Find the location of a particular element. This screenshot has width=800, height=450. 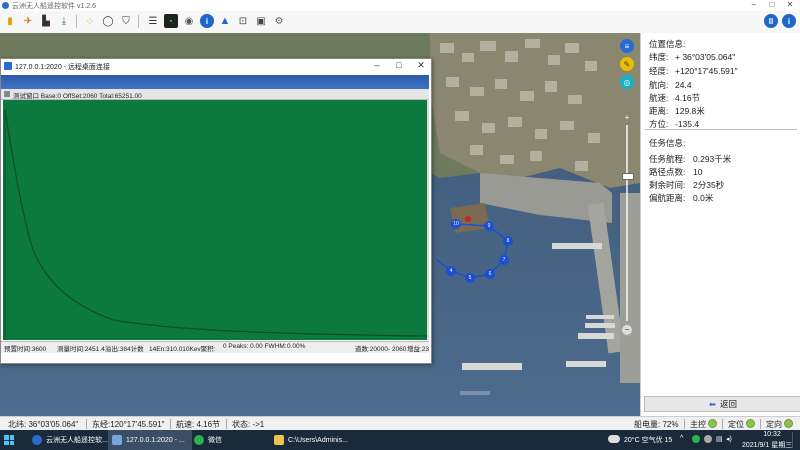

waypoint-marker: 5 is located at coordinates (470, 278).